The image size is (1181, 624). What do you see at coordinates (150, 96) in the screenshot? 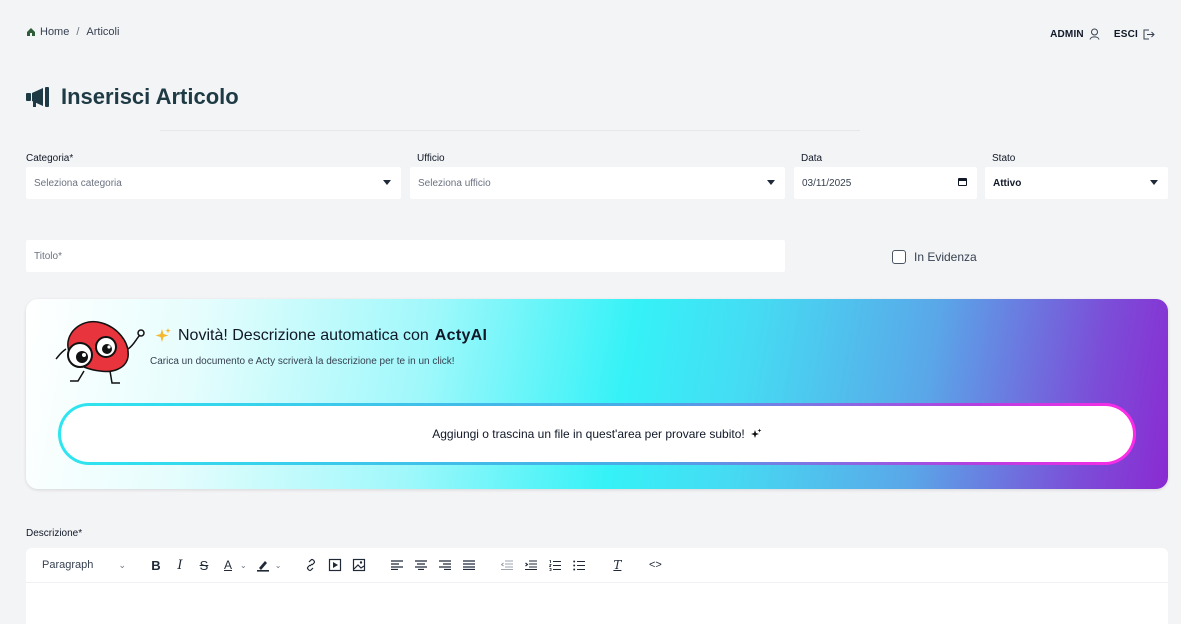
I see `page-title-text: Inserisci Articolo` at bounding box center [150, 96].